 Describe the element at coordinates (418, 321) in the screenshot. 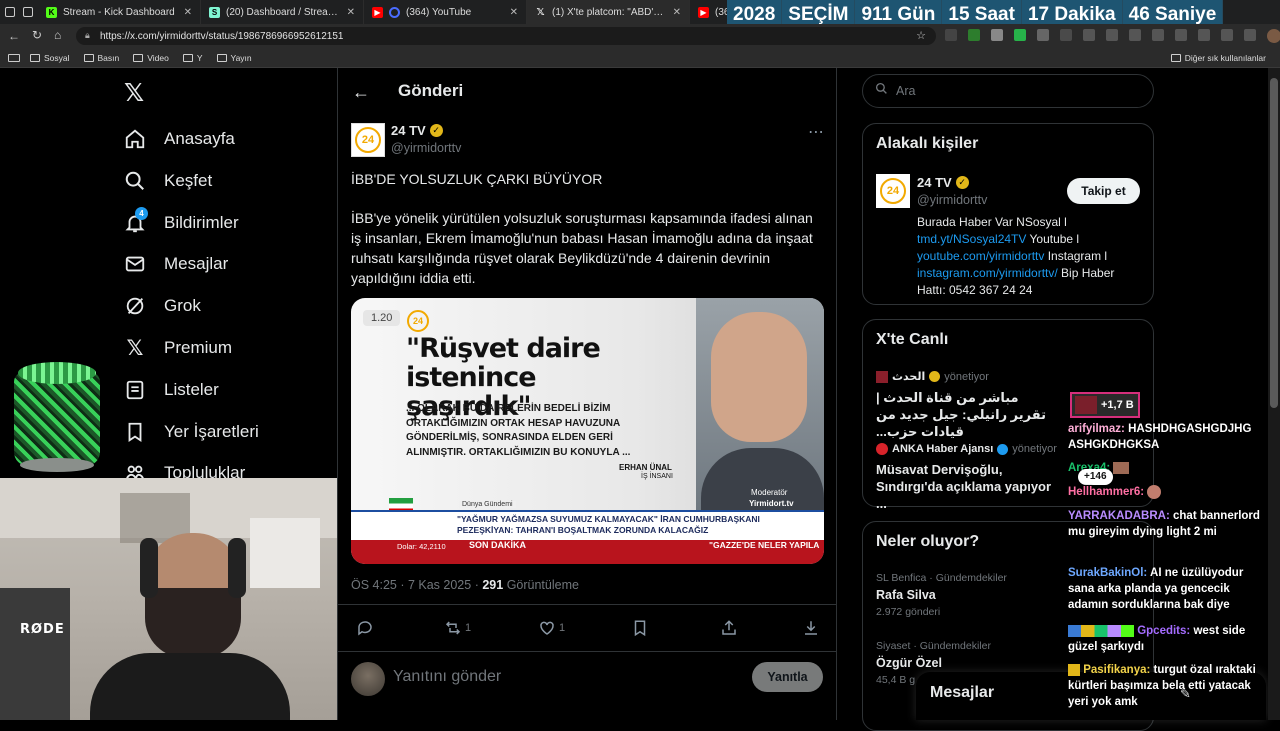

I see `video-logo: 24` at that location.